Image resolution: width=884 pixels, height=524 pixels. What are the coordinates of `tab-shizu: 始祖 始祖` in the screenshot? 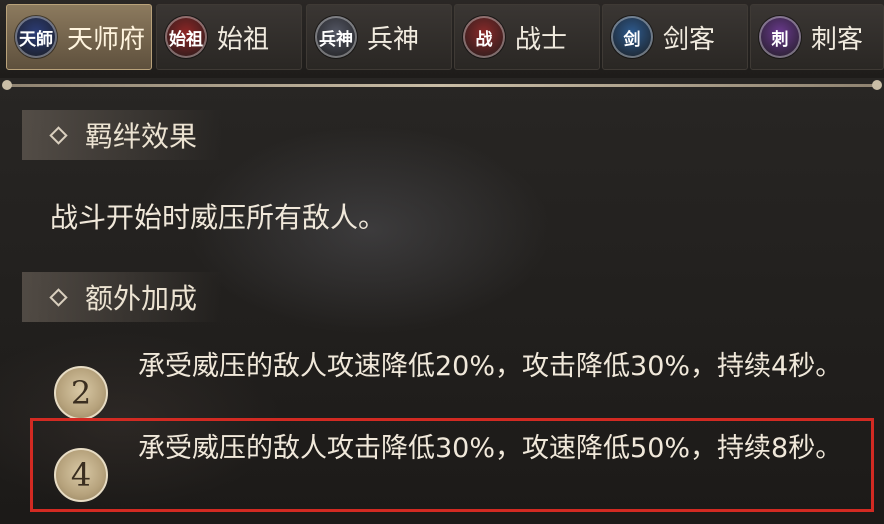 It's located at (229, 37).